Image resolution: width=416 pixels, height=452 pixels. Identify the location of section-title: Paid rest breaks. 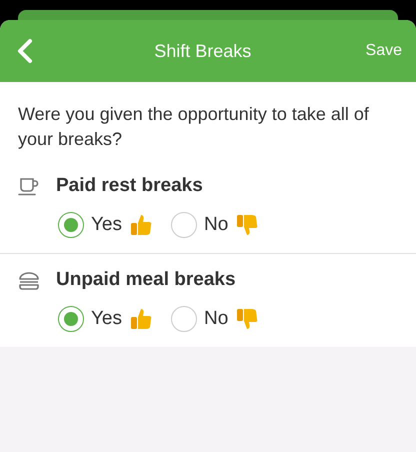
(129, 186).